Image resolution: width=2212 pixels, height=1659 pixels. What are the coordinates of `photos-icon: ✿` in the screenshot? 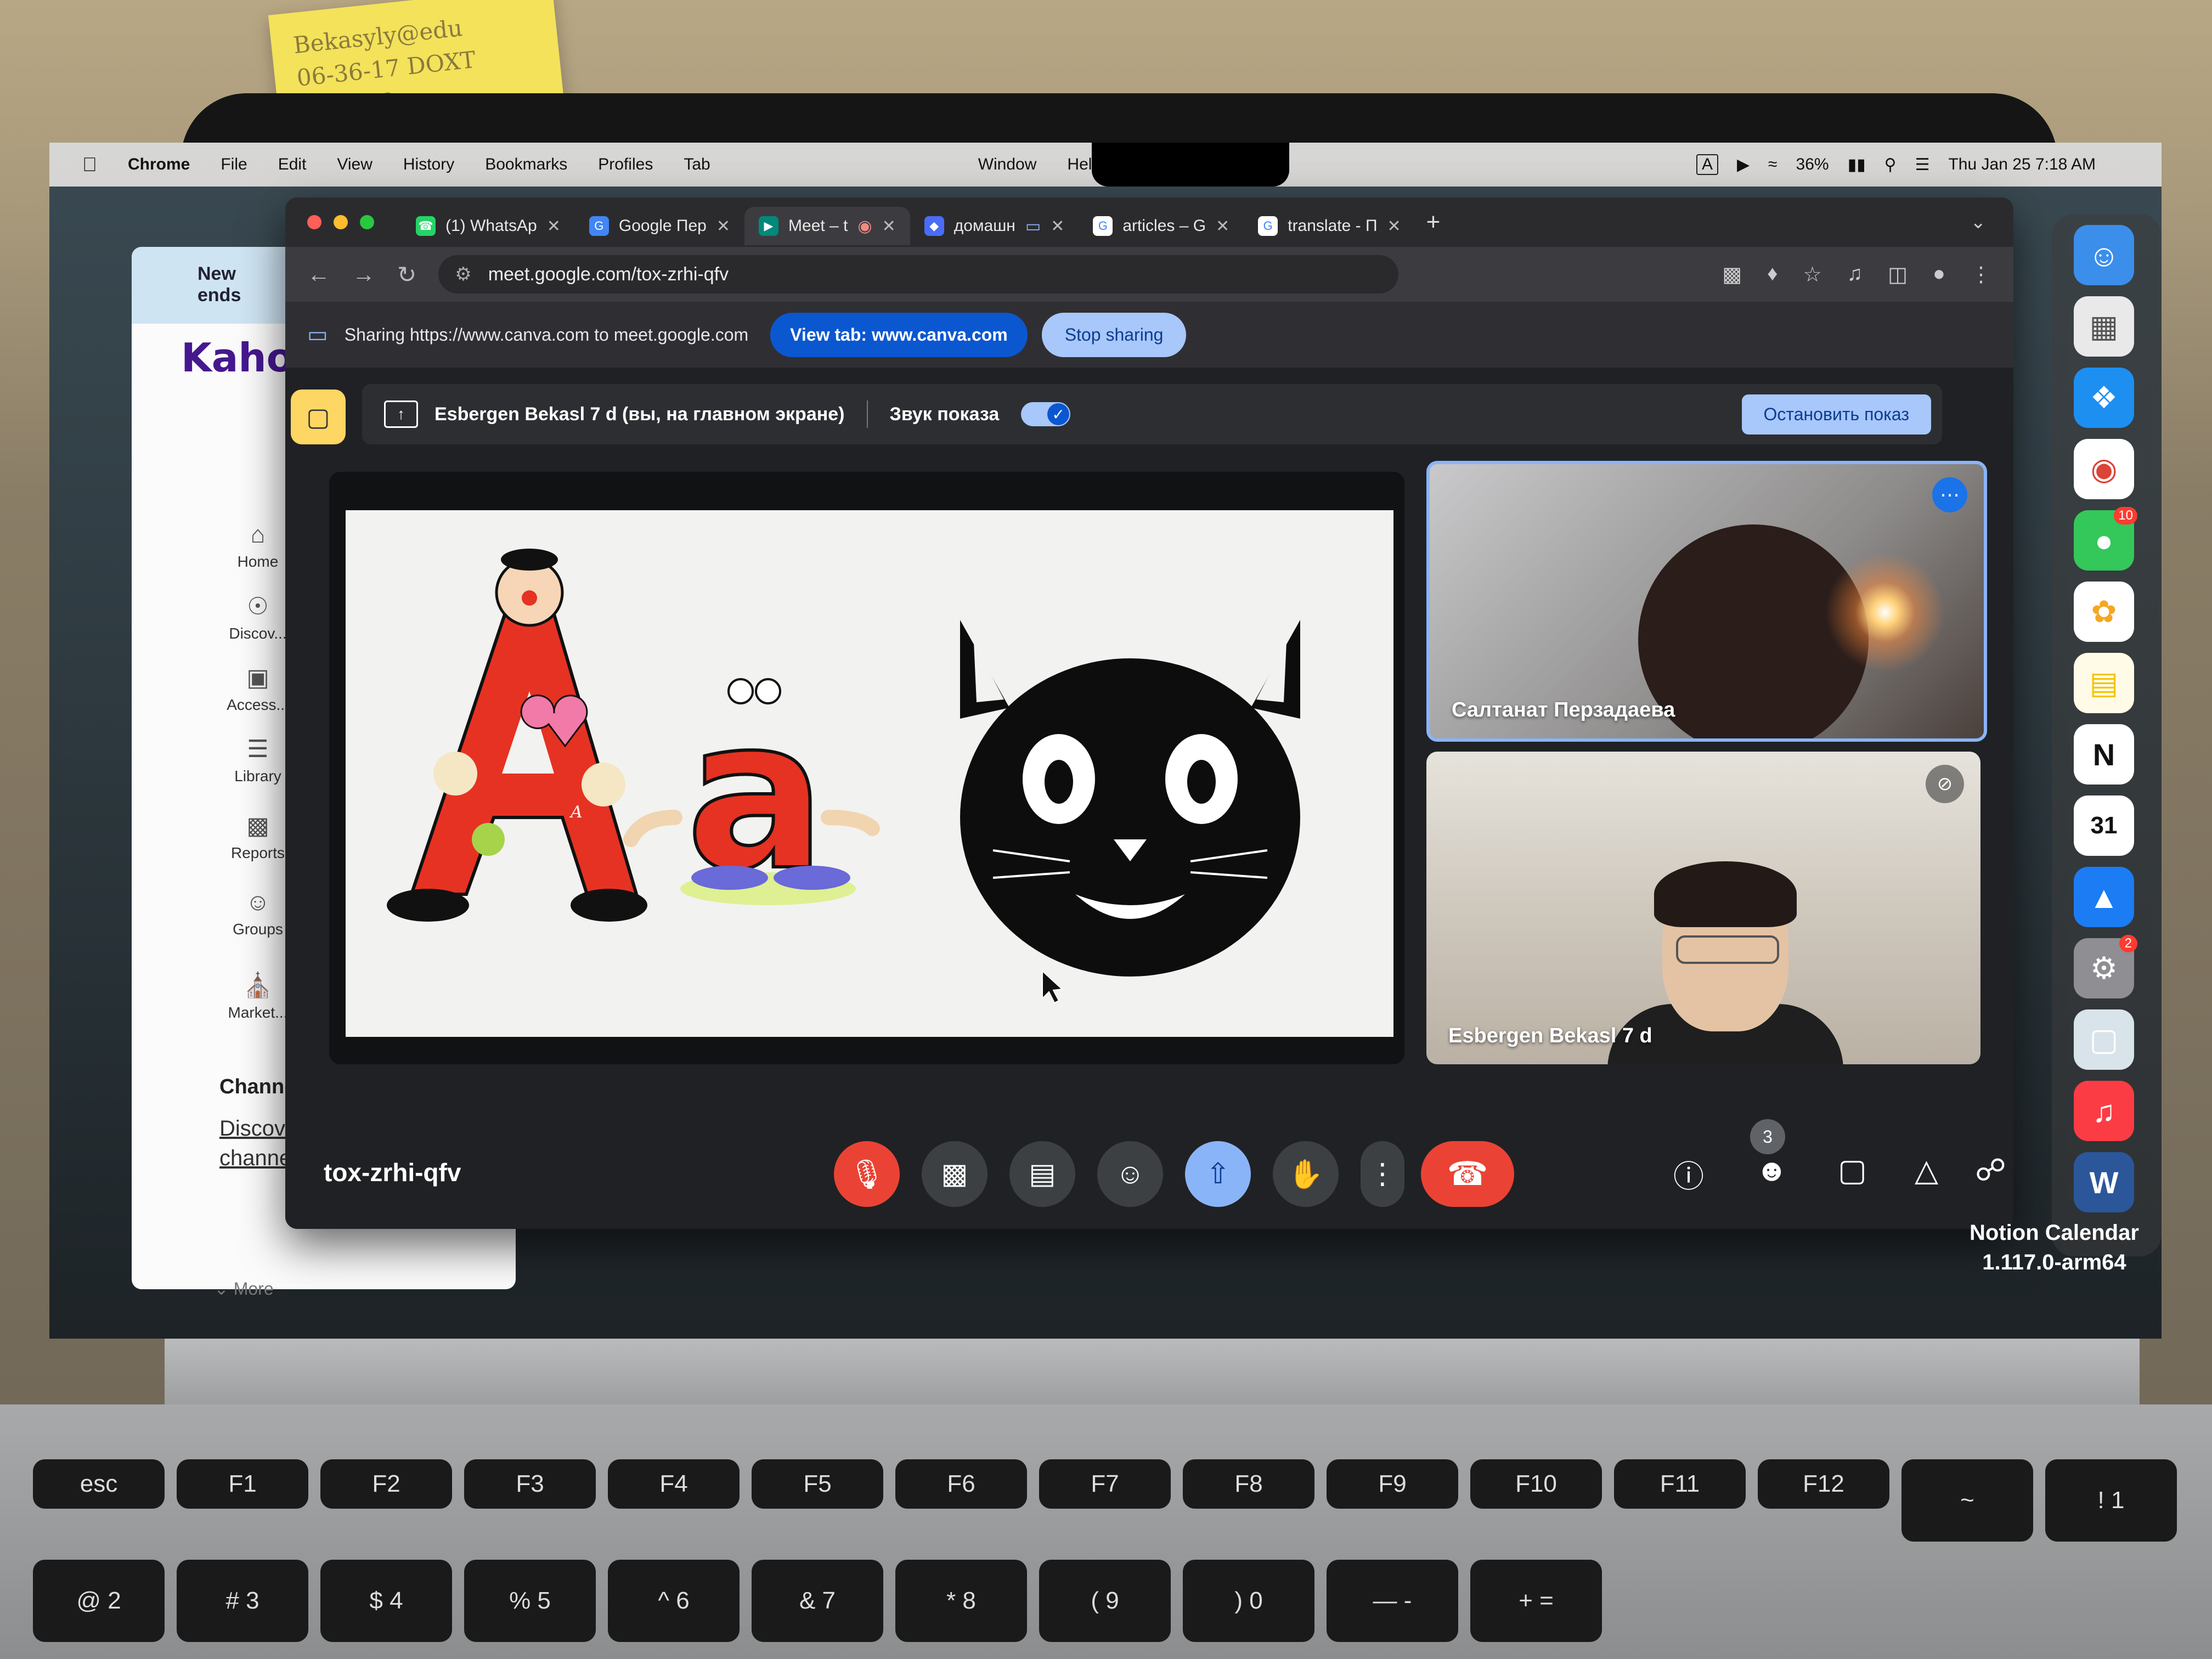 It's located at (2104, 612).